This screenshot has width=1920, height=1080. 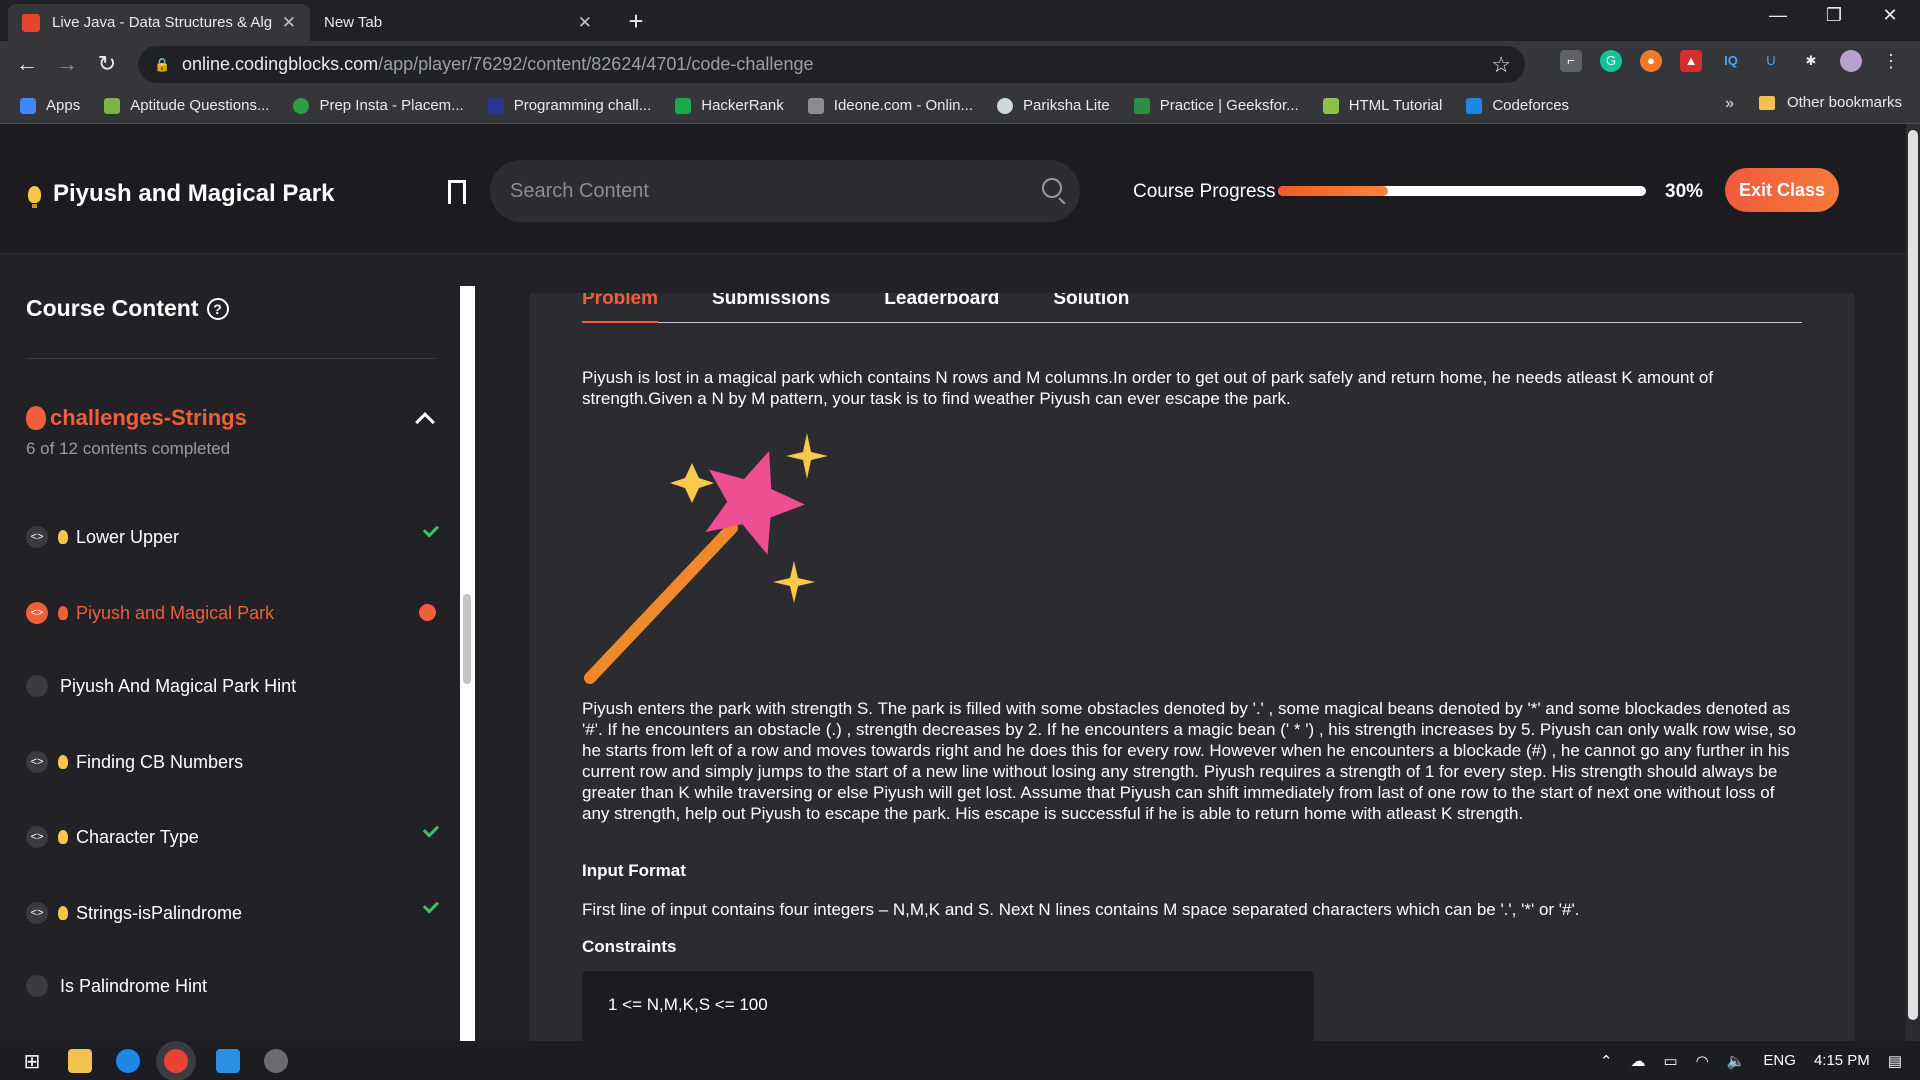 What do you see at coordinates (1462, 191) in the screenshot?
I see `progress-bar` at bounding box center [1462, 191].